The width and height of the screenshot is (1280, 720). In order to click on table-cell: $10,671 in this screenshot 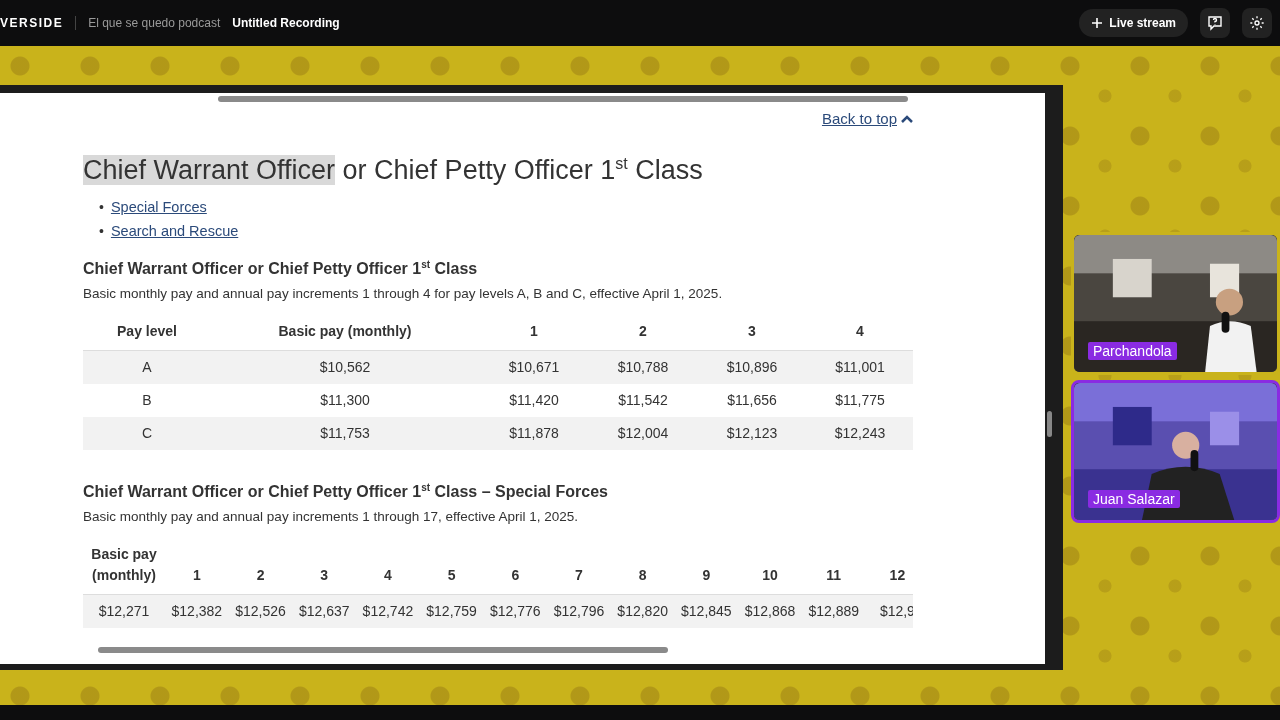, I will do `click(534, 367)`.